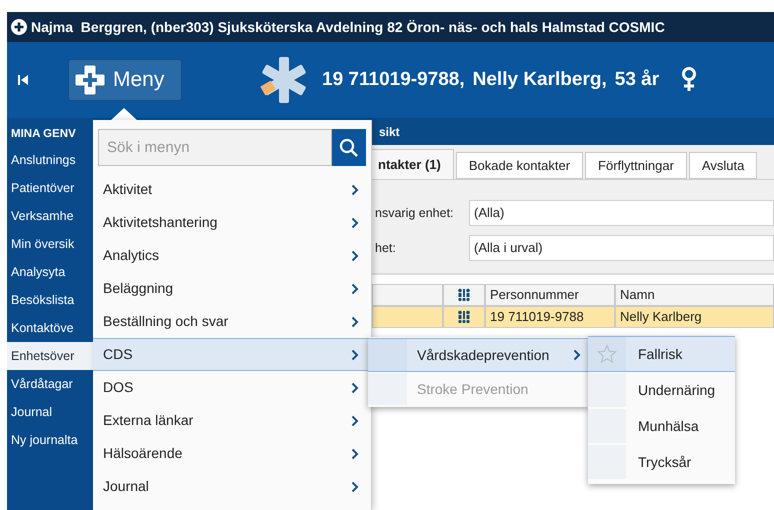 The width and height of the screenshot is (774, 510). What do you see at coordinates (389, 132) in the screenshot?
I see `panel-title: sikt` at bounding box center [389, 132].